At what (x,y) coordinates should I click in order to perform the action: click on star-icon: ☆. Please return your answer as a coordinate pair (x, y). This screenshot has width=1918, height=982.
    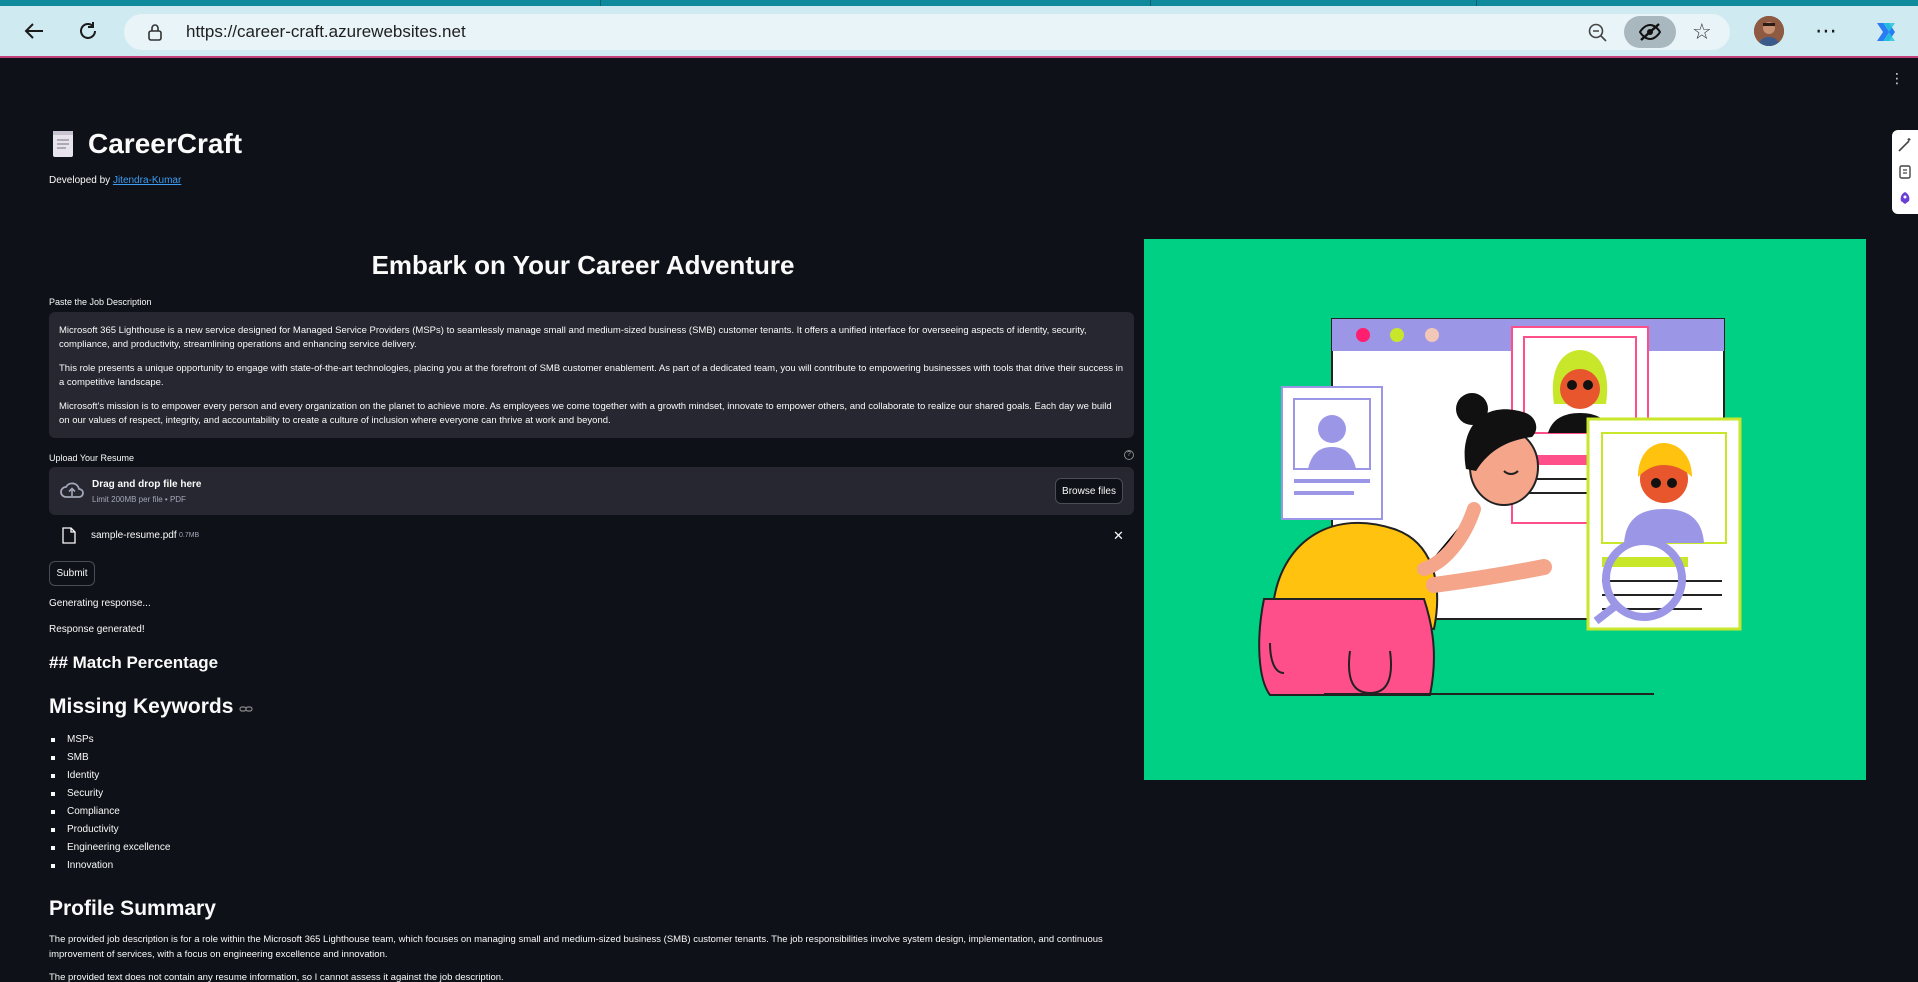
    Looking at the image, I should click on (1702, 32).